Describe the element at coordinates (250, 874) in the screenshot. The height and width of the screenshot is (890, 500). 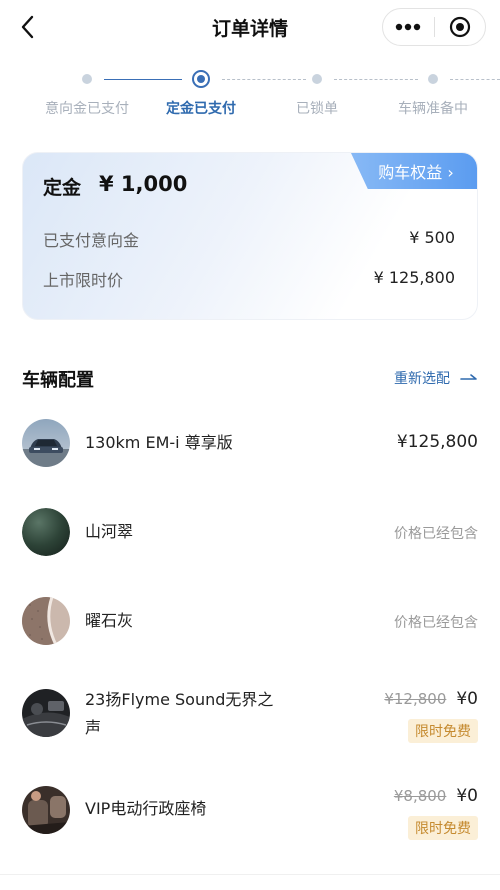
I see `bottom-divider` at that location.